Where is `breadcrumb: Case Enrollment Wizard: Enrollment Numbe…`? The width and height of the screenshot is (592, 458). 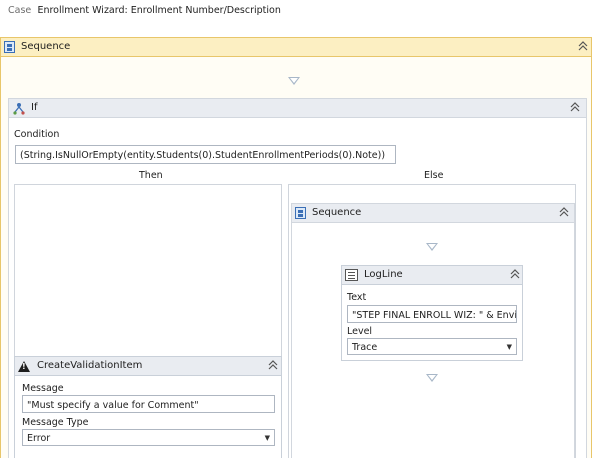 breadcrumb: Case Enrollment Wizard: Enrollment Numbe… is located at coordinates (208, 12).